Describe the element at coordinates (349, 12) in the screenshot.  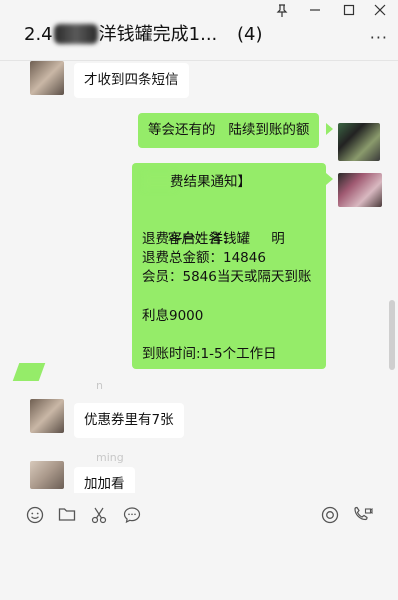
I see `maximize-icon` at that location.